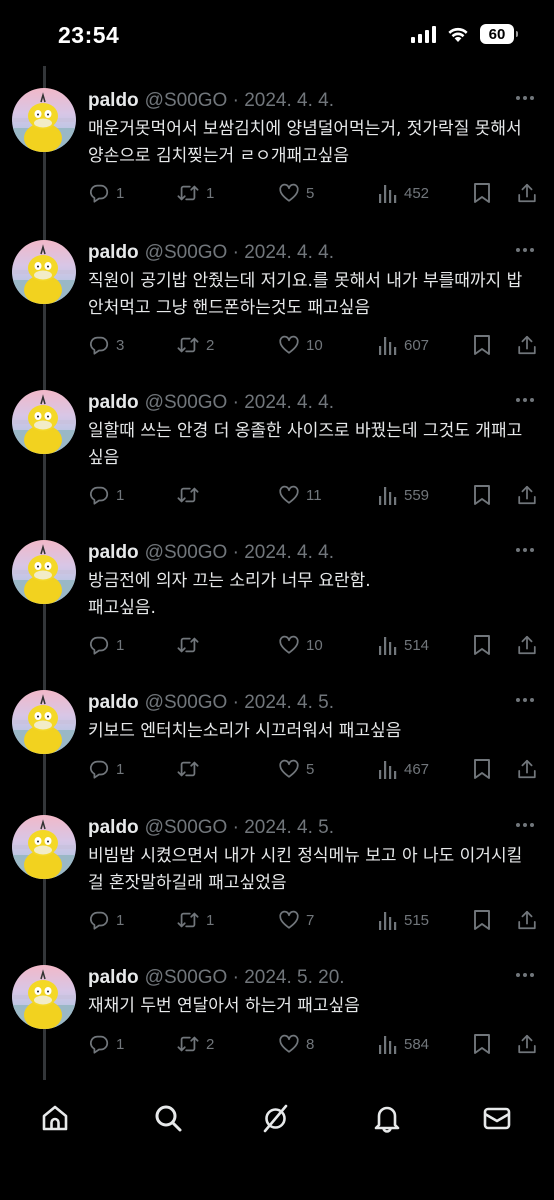 The image size is (554, 1200). What do you see at coordinates (277, 36) in the screenshot?
I see `status-bar: 23:54 60` at bounding box center [277, 36].